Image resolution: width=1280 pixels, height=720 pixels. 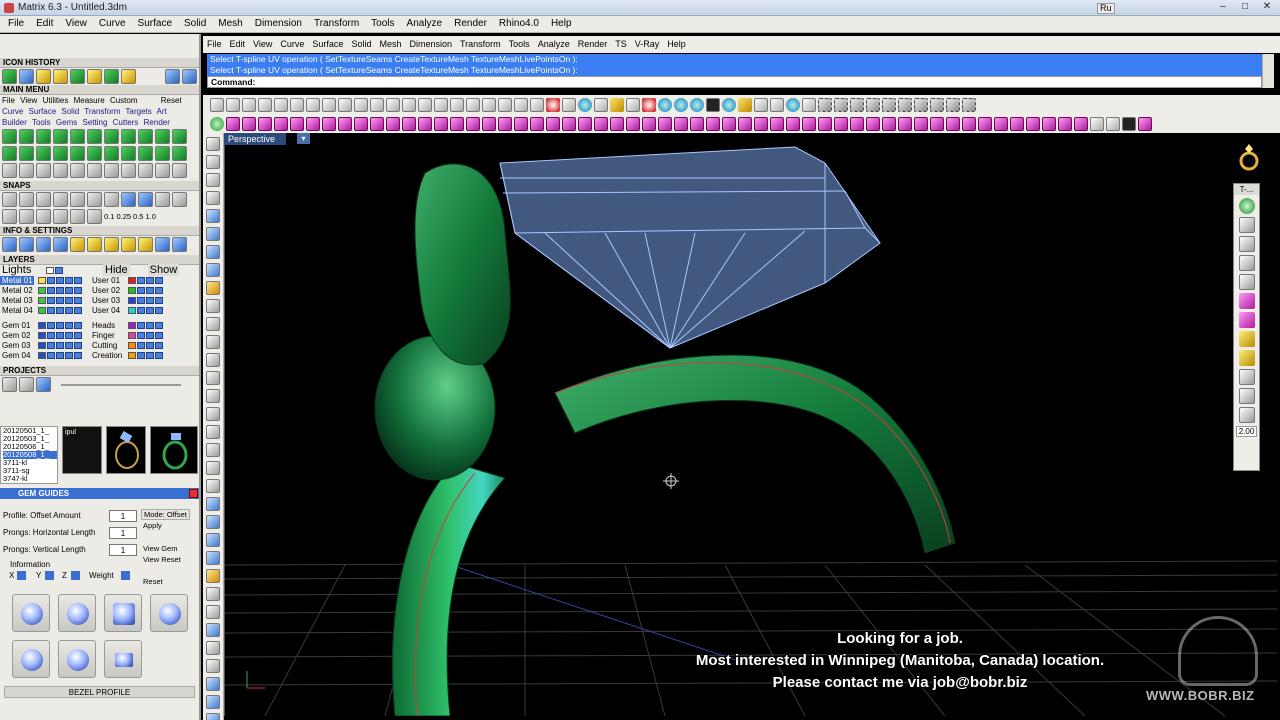 I want to click on info-x-value, so click(x=21, y=575).